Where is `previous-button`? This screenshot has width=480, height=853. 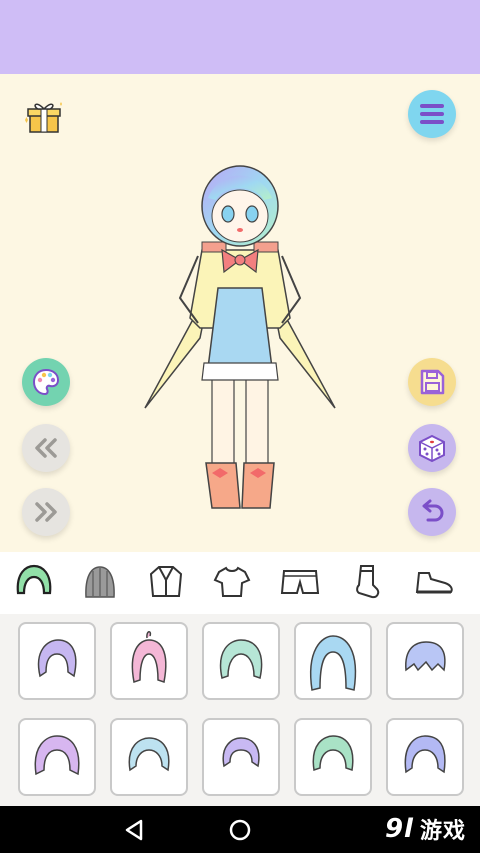 previous-button is located at coordinates (46, 448).